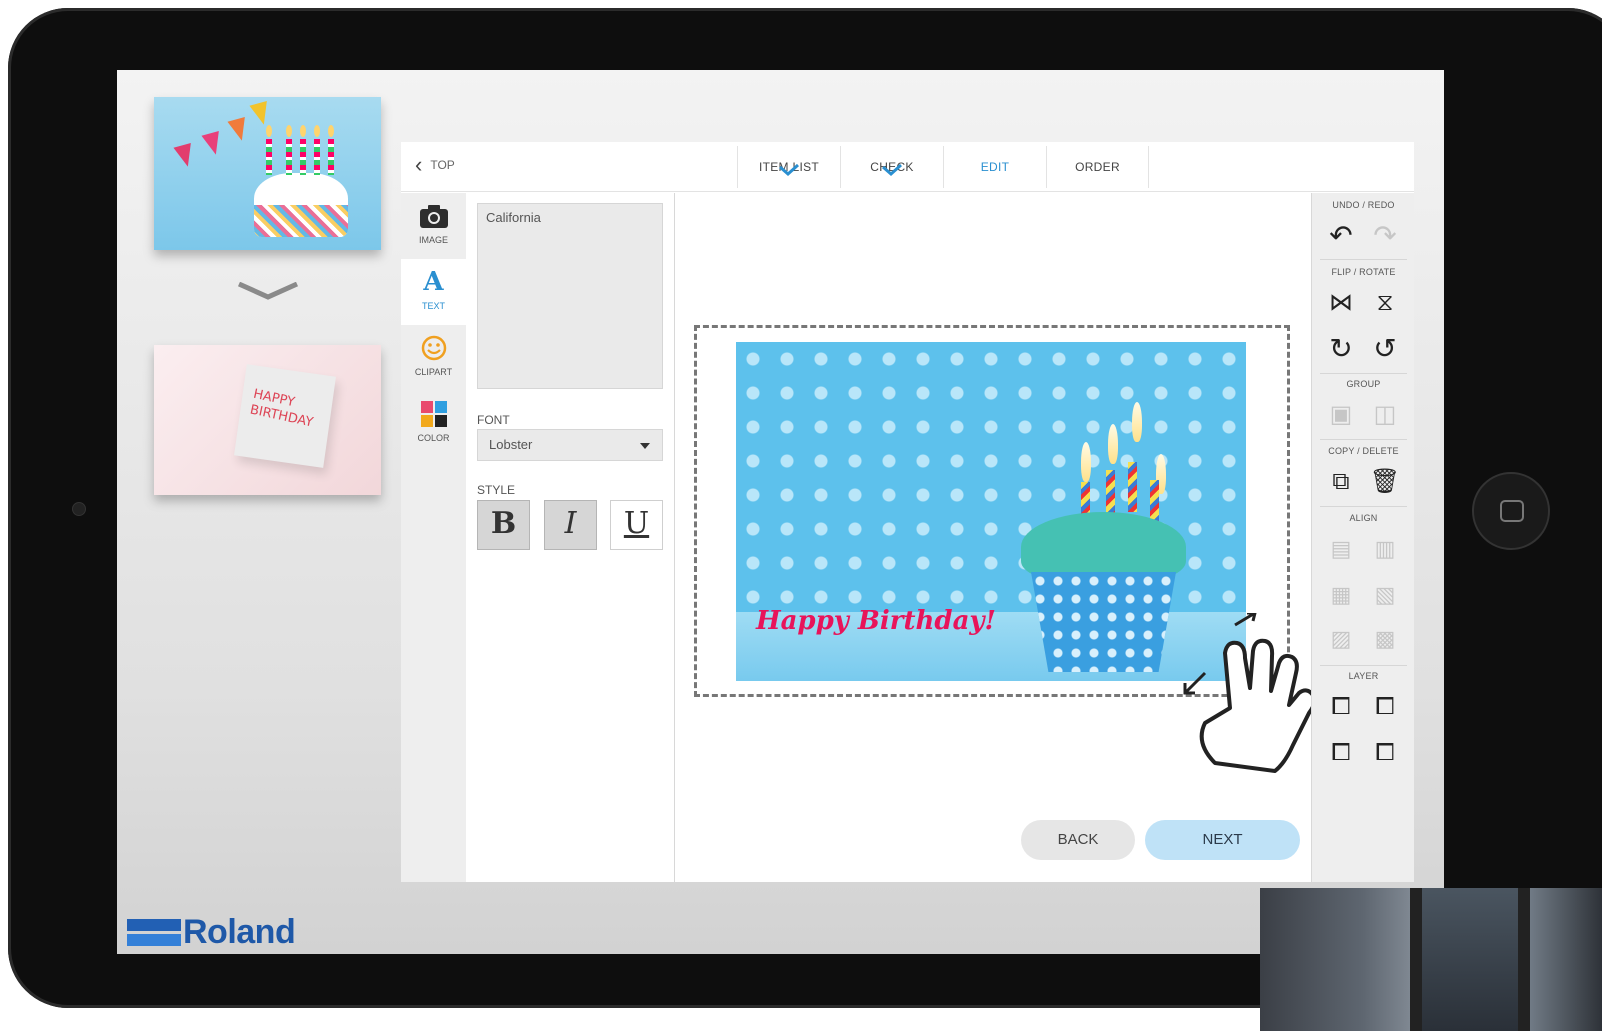 The width and height of the screenshot is (1602, 1031). Describe the element at coordinates (1341, 639) in the screenshot. I see `align-bottom-icon: ▨` at that location.